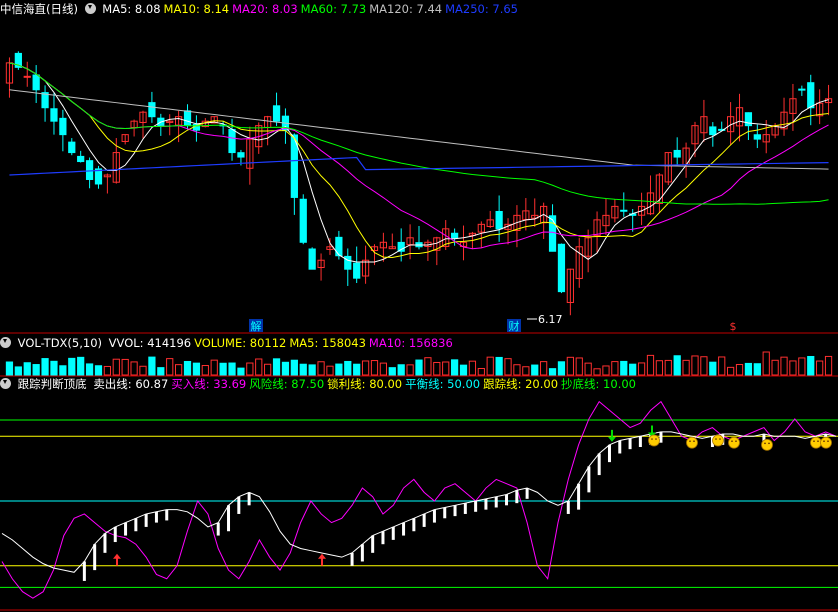  Describe the element at coordinates (256, 326) in the screenshot. I see `event-marker: 解` at that location.